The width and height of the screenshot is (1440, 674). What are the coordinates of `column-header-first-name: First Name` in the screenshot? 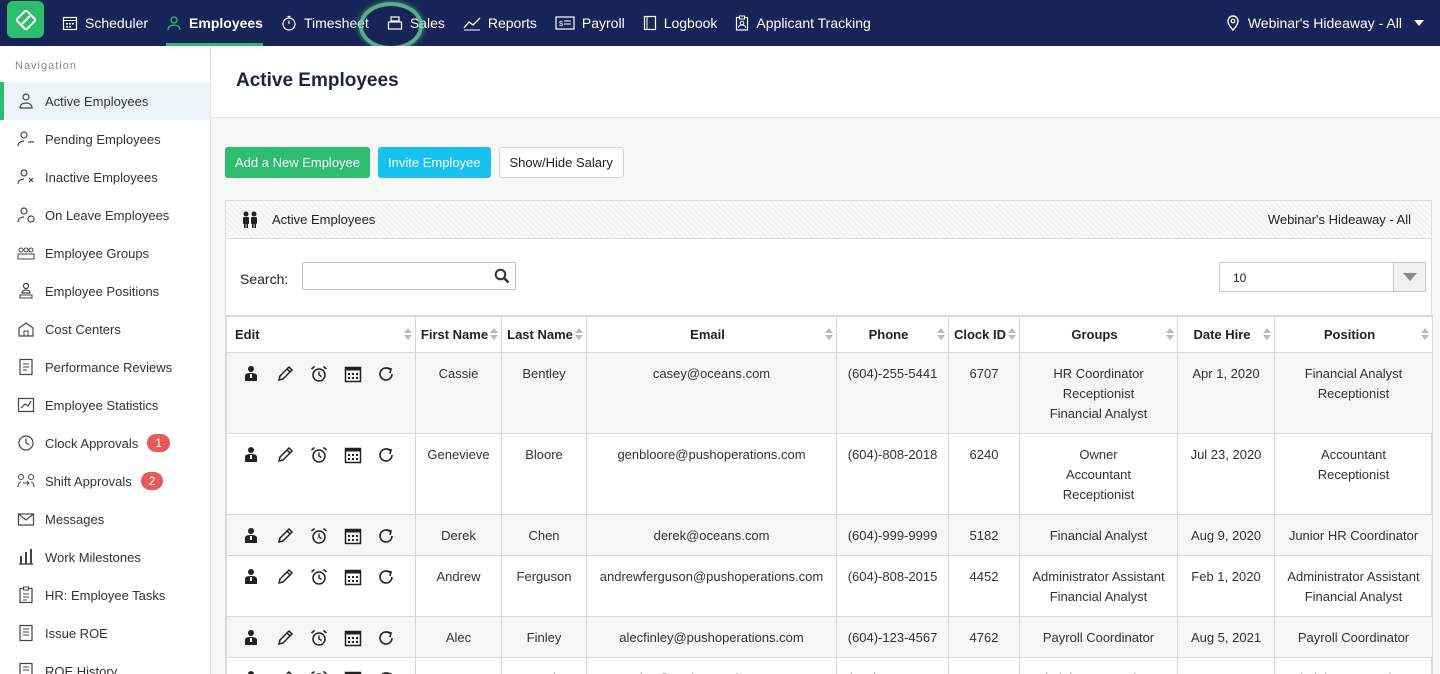 It's located at (458, 334).